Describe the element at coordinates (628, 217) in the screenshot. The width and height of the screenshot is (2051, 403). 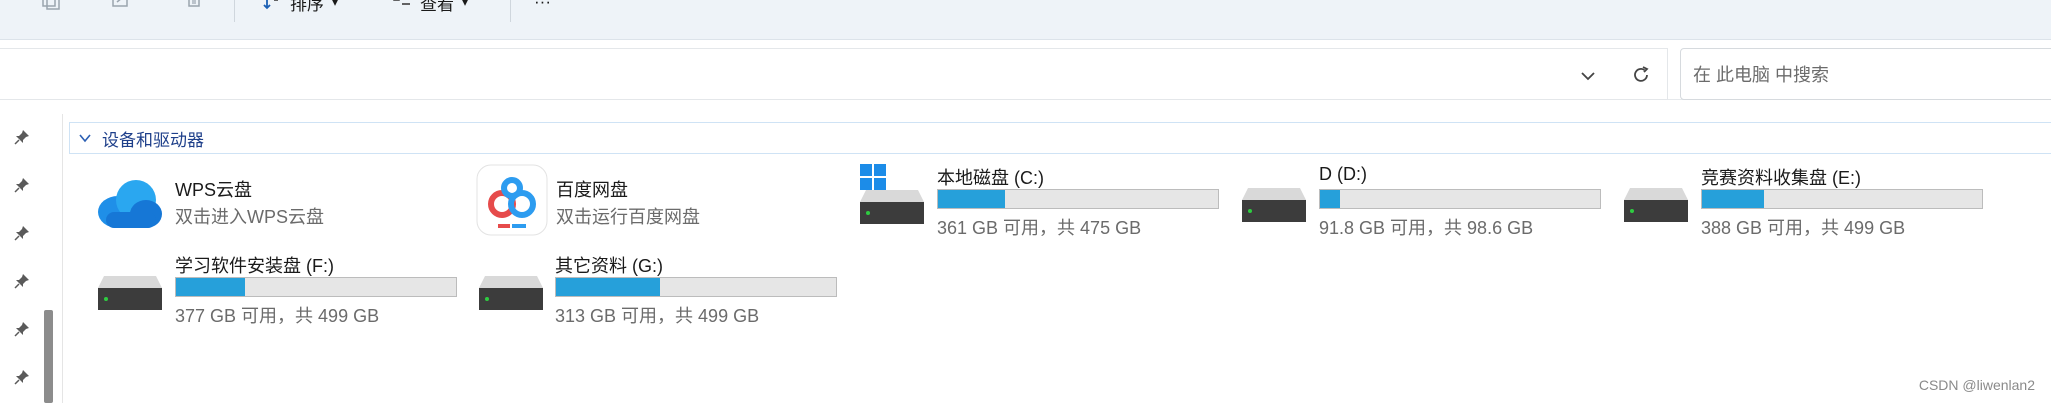
I see `item-subtitle: 双击运行百度网盘` at that location.